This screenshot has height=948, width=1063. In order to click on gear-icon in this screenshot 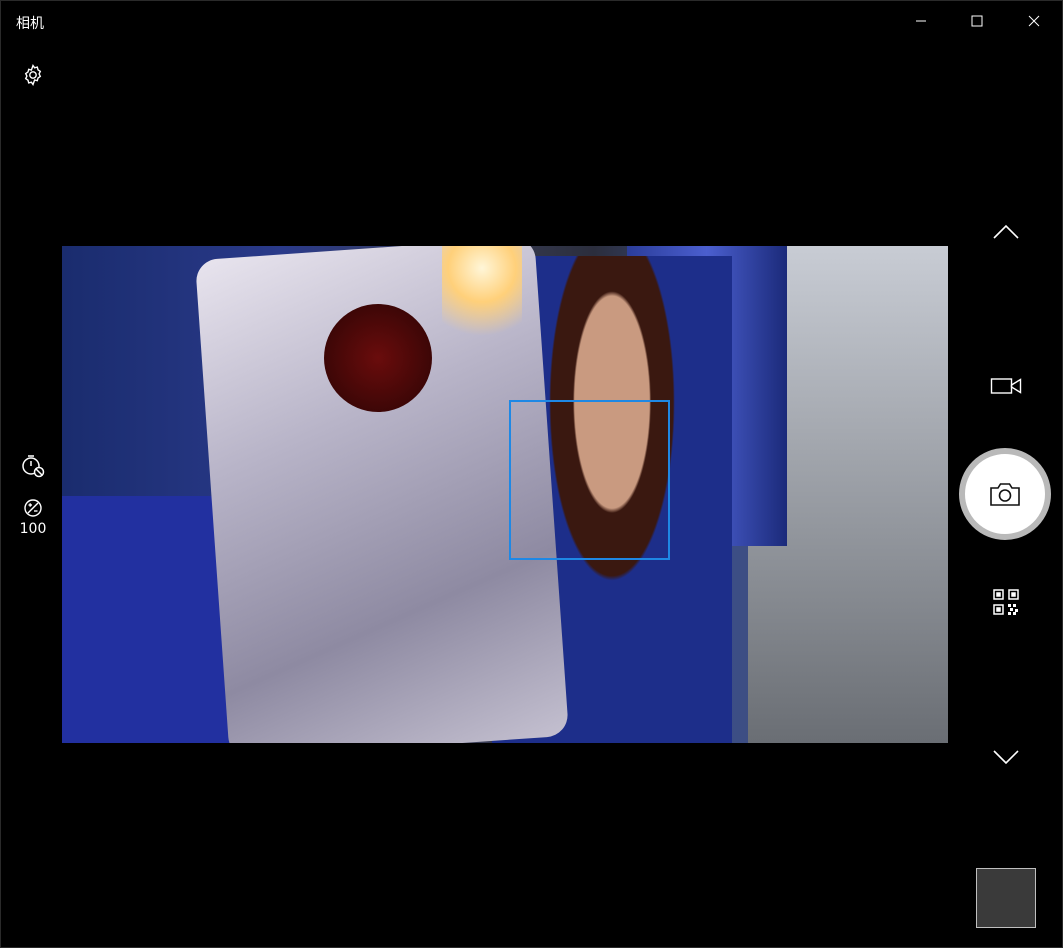, I will do `click(33, 75)`.